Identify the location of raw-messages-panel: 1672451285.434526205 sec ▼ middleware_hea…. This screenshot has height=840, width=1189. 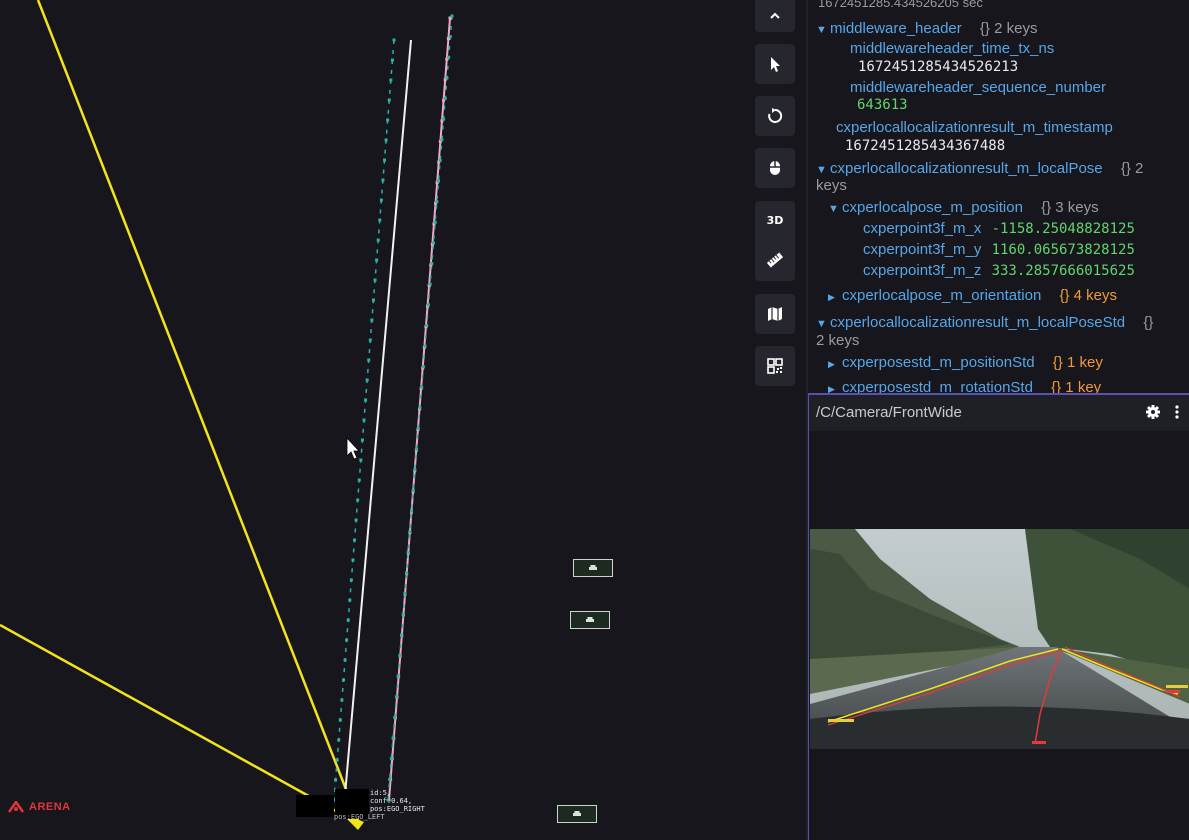
(998, 196).